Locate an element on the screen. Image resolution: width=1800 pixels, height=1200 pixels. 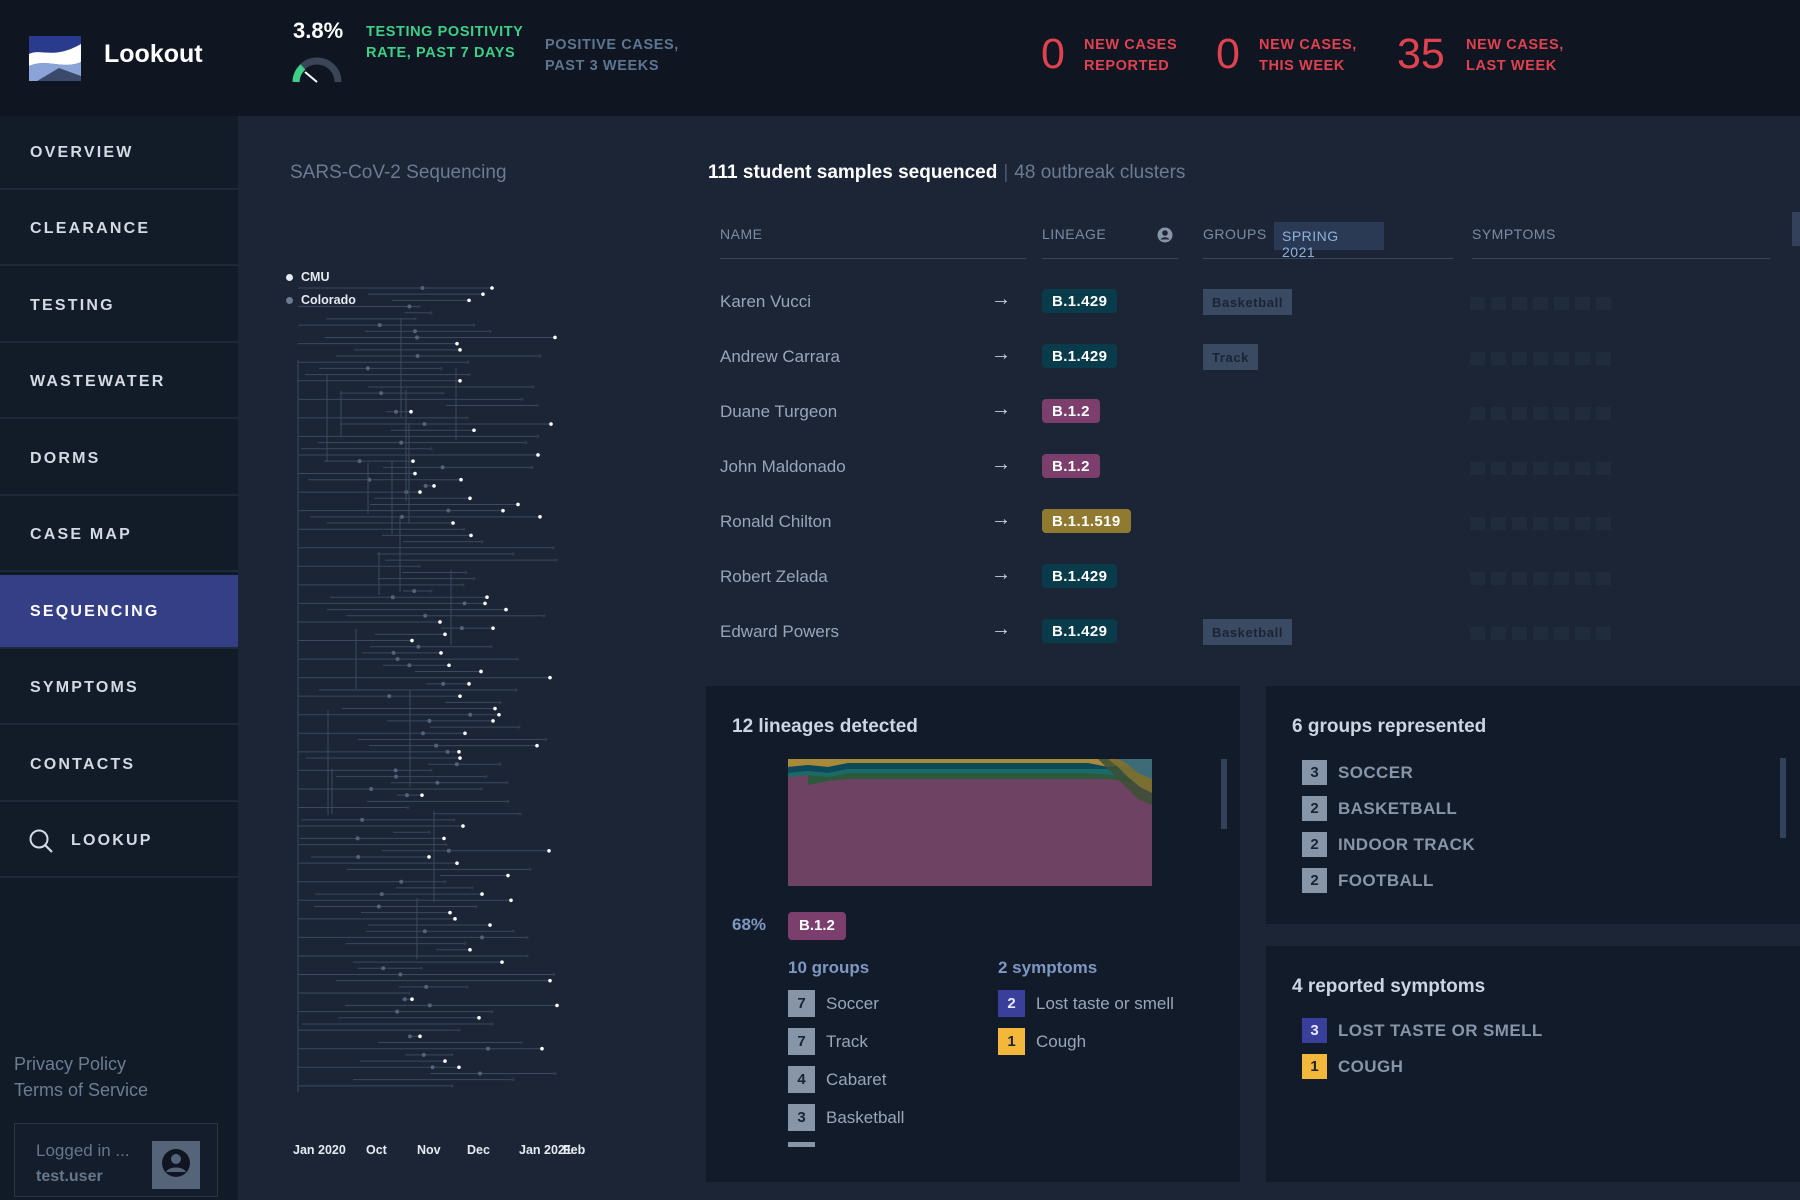
terms-of-service-link: Terms of Service is located at coordinates (81, 1090).